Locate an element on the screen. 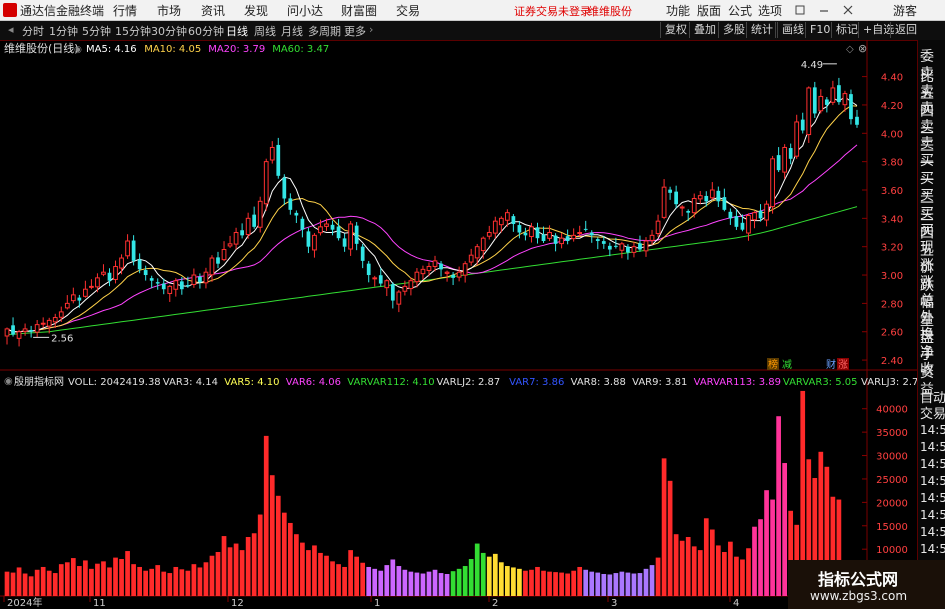  period-weekly: 周线 is located at coordinates (265, 31).